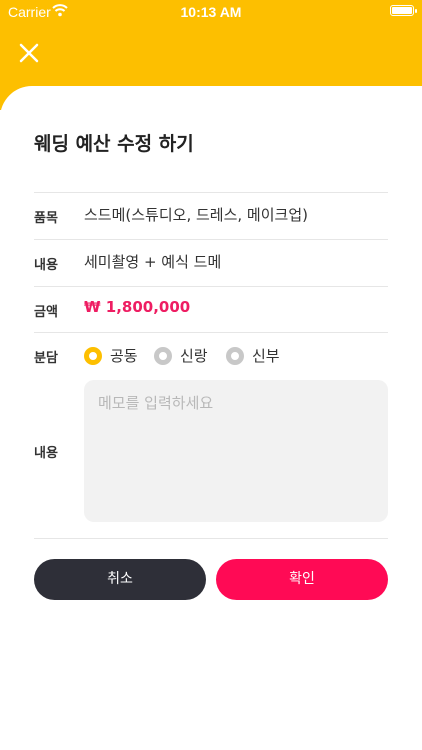  Describe the element at coordinates (211, 355) in the screenshot. I see `share-row: 분담 공동 신랑 신부` at that location.